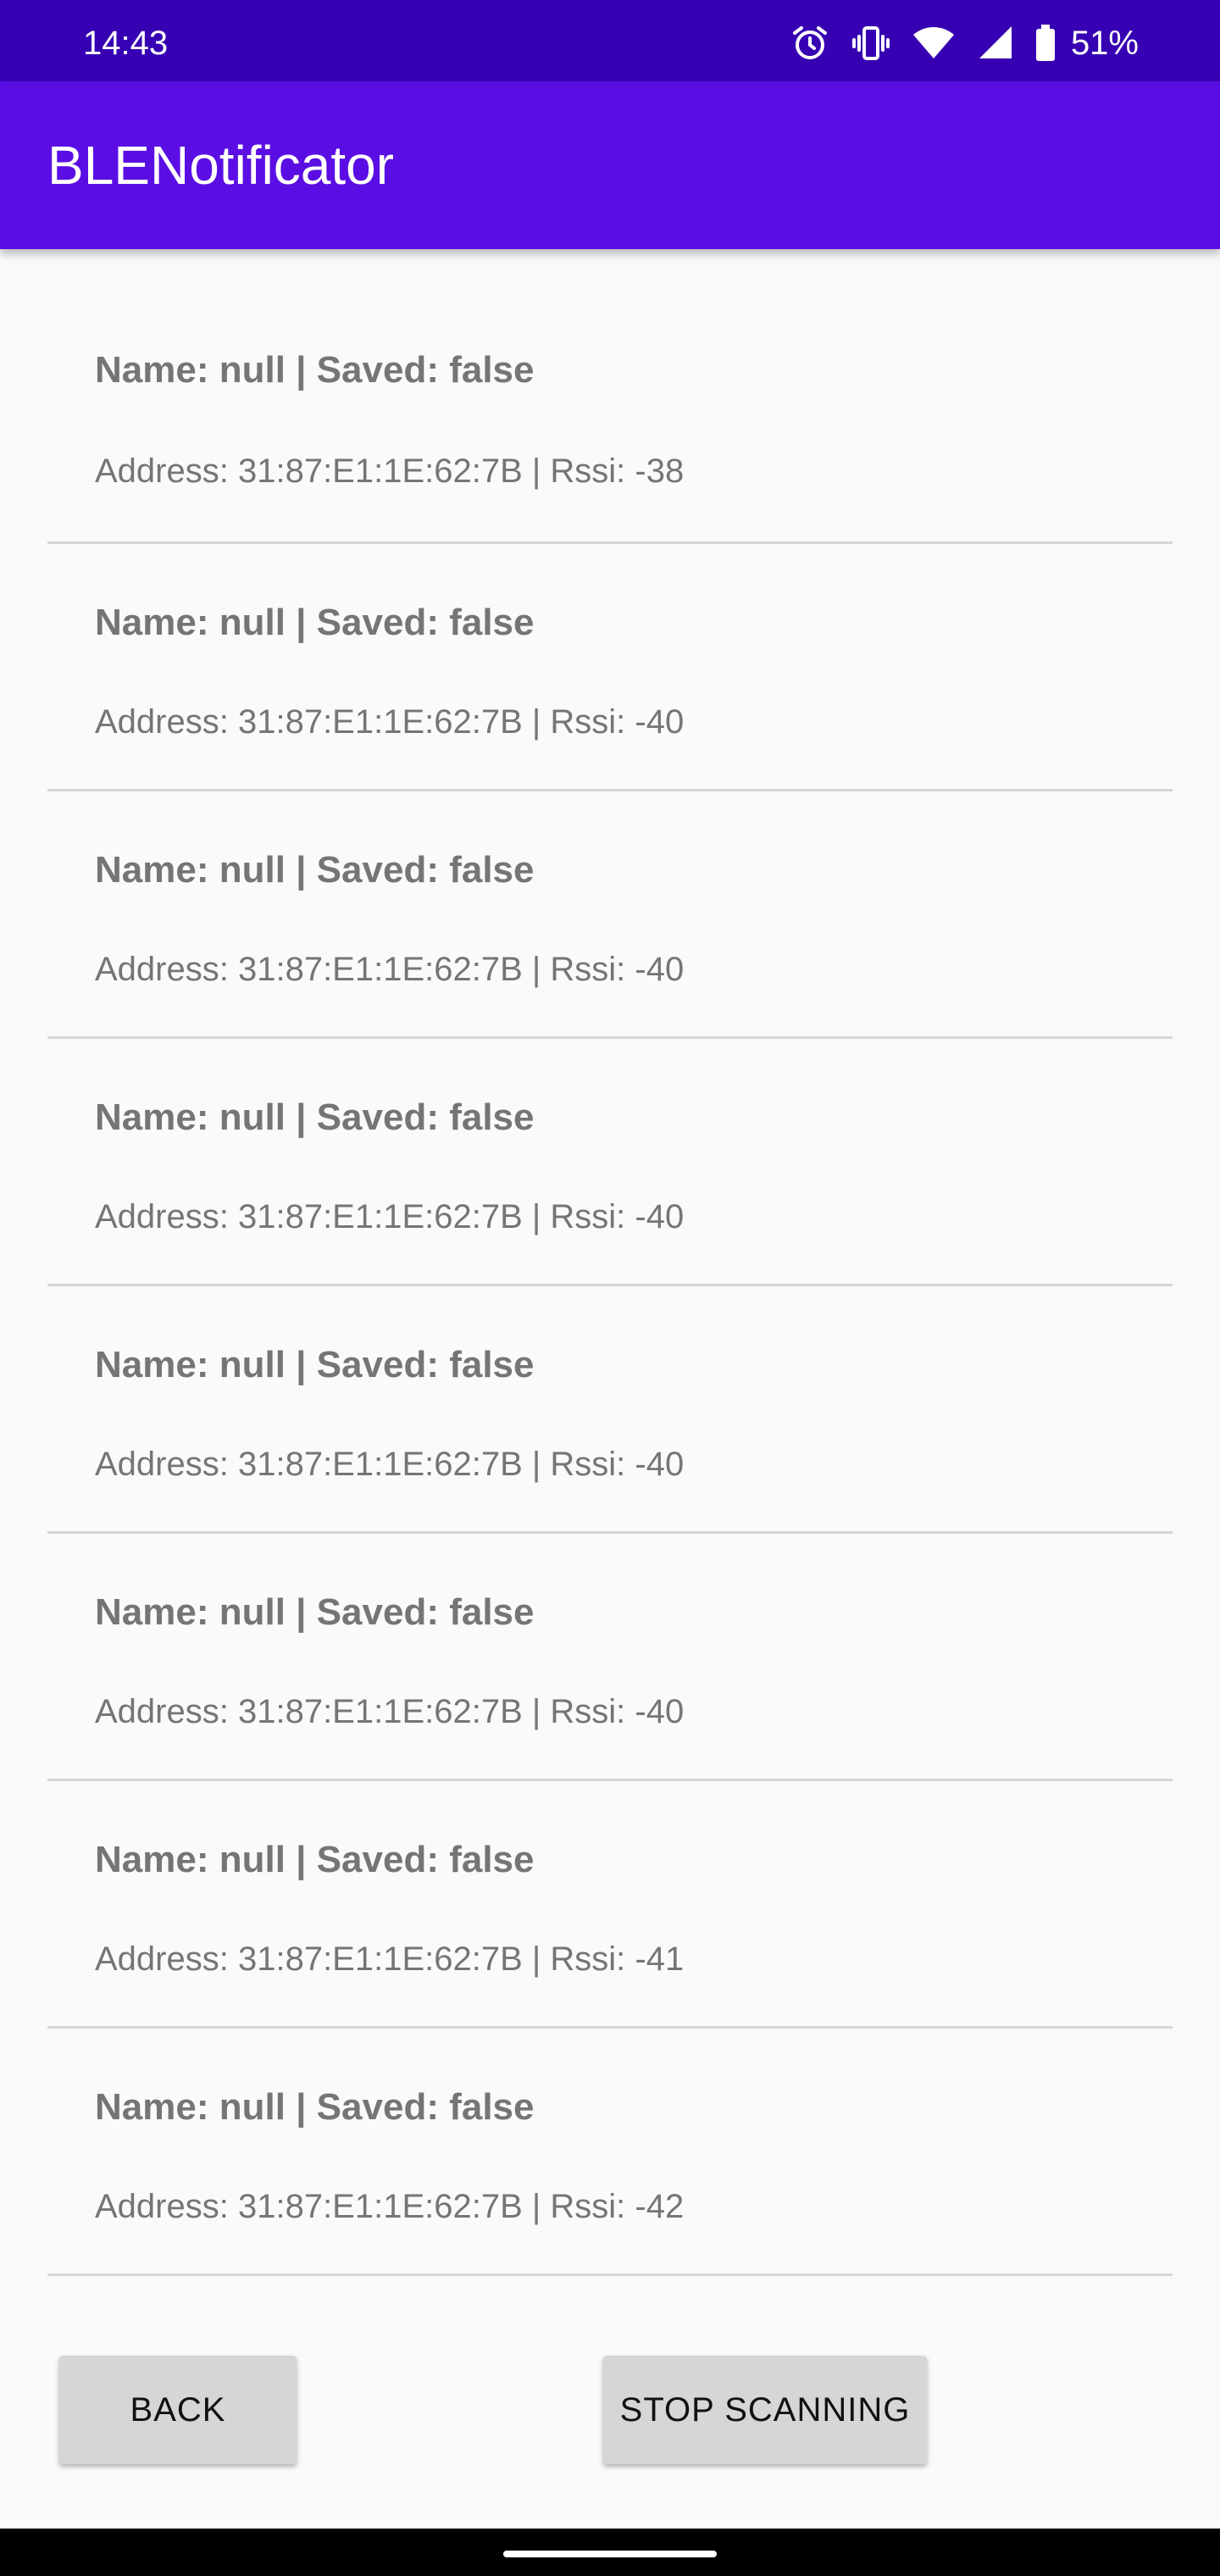  What do you see at coordinates (390, 2206) in the screenshot?
I see `device-address-line: Address: 31:87:E1:1E:62:7B | Rssi: -42` at bounding box center [390, 2206].